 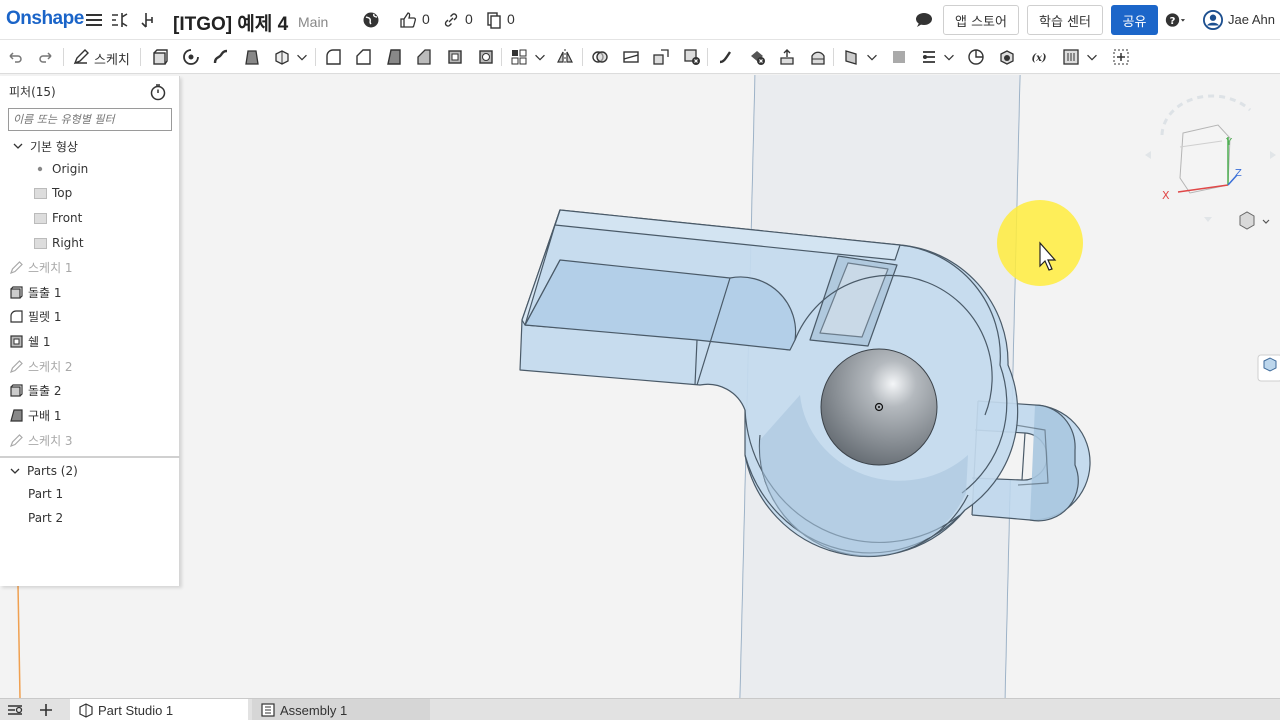 What do you see at coordinates (879, 407) in the screenshot?
I see `whistle-ball` at bounding box center [879, 407].